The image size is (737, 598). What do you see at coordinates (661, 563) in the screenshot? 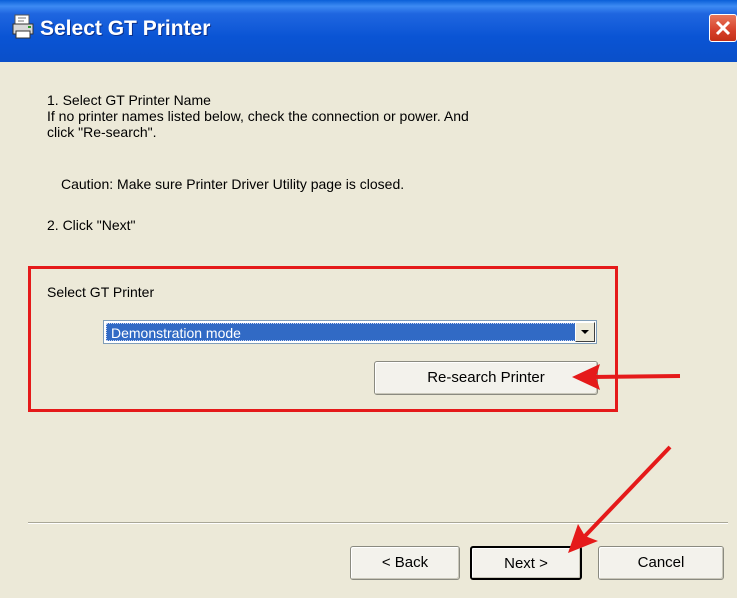
I see `cancel-button: Cancel` at bounding box center [661, 563].